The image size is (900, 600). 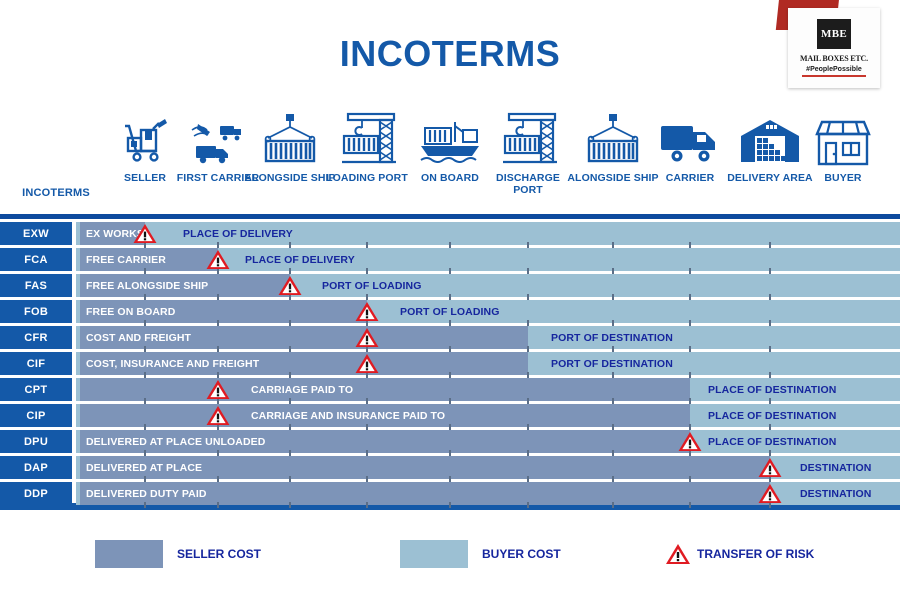 I want to click on incoterm-track: FREE CARRIER PLACE OF DELIVERY, so click(x=488, y=261).